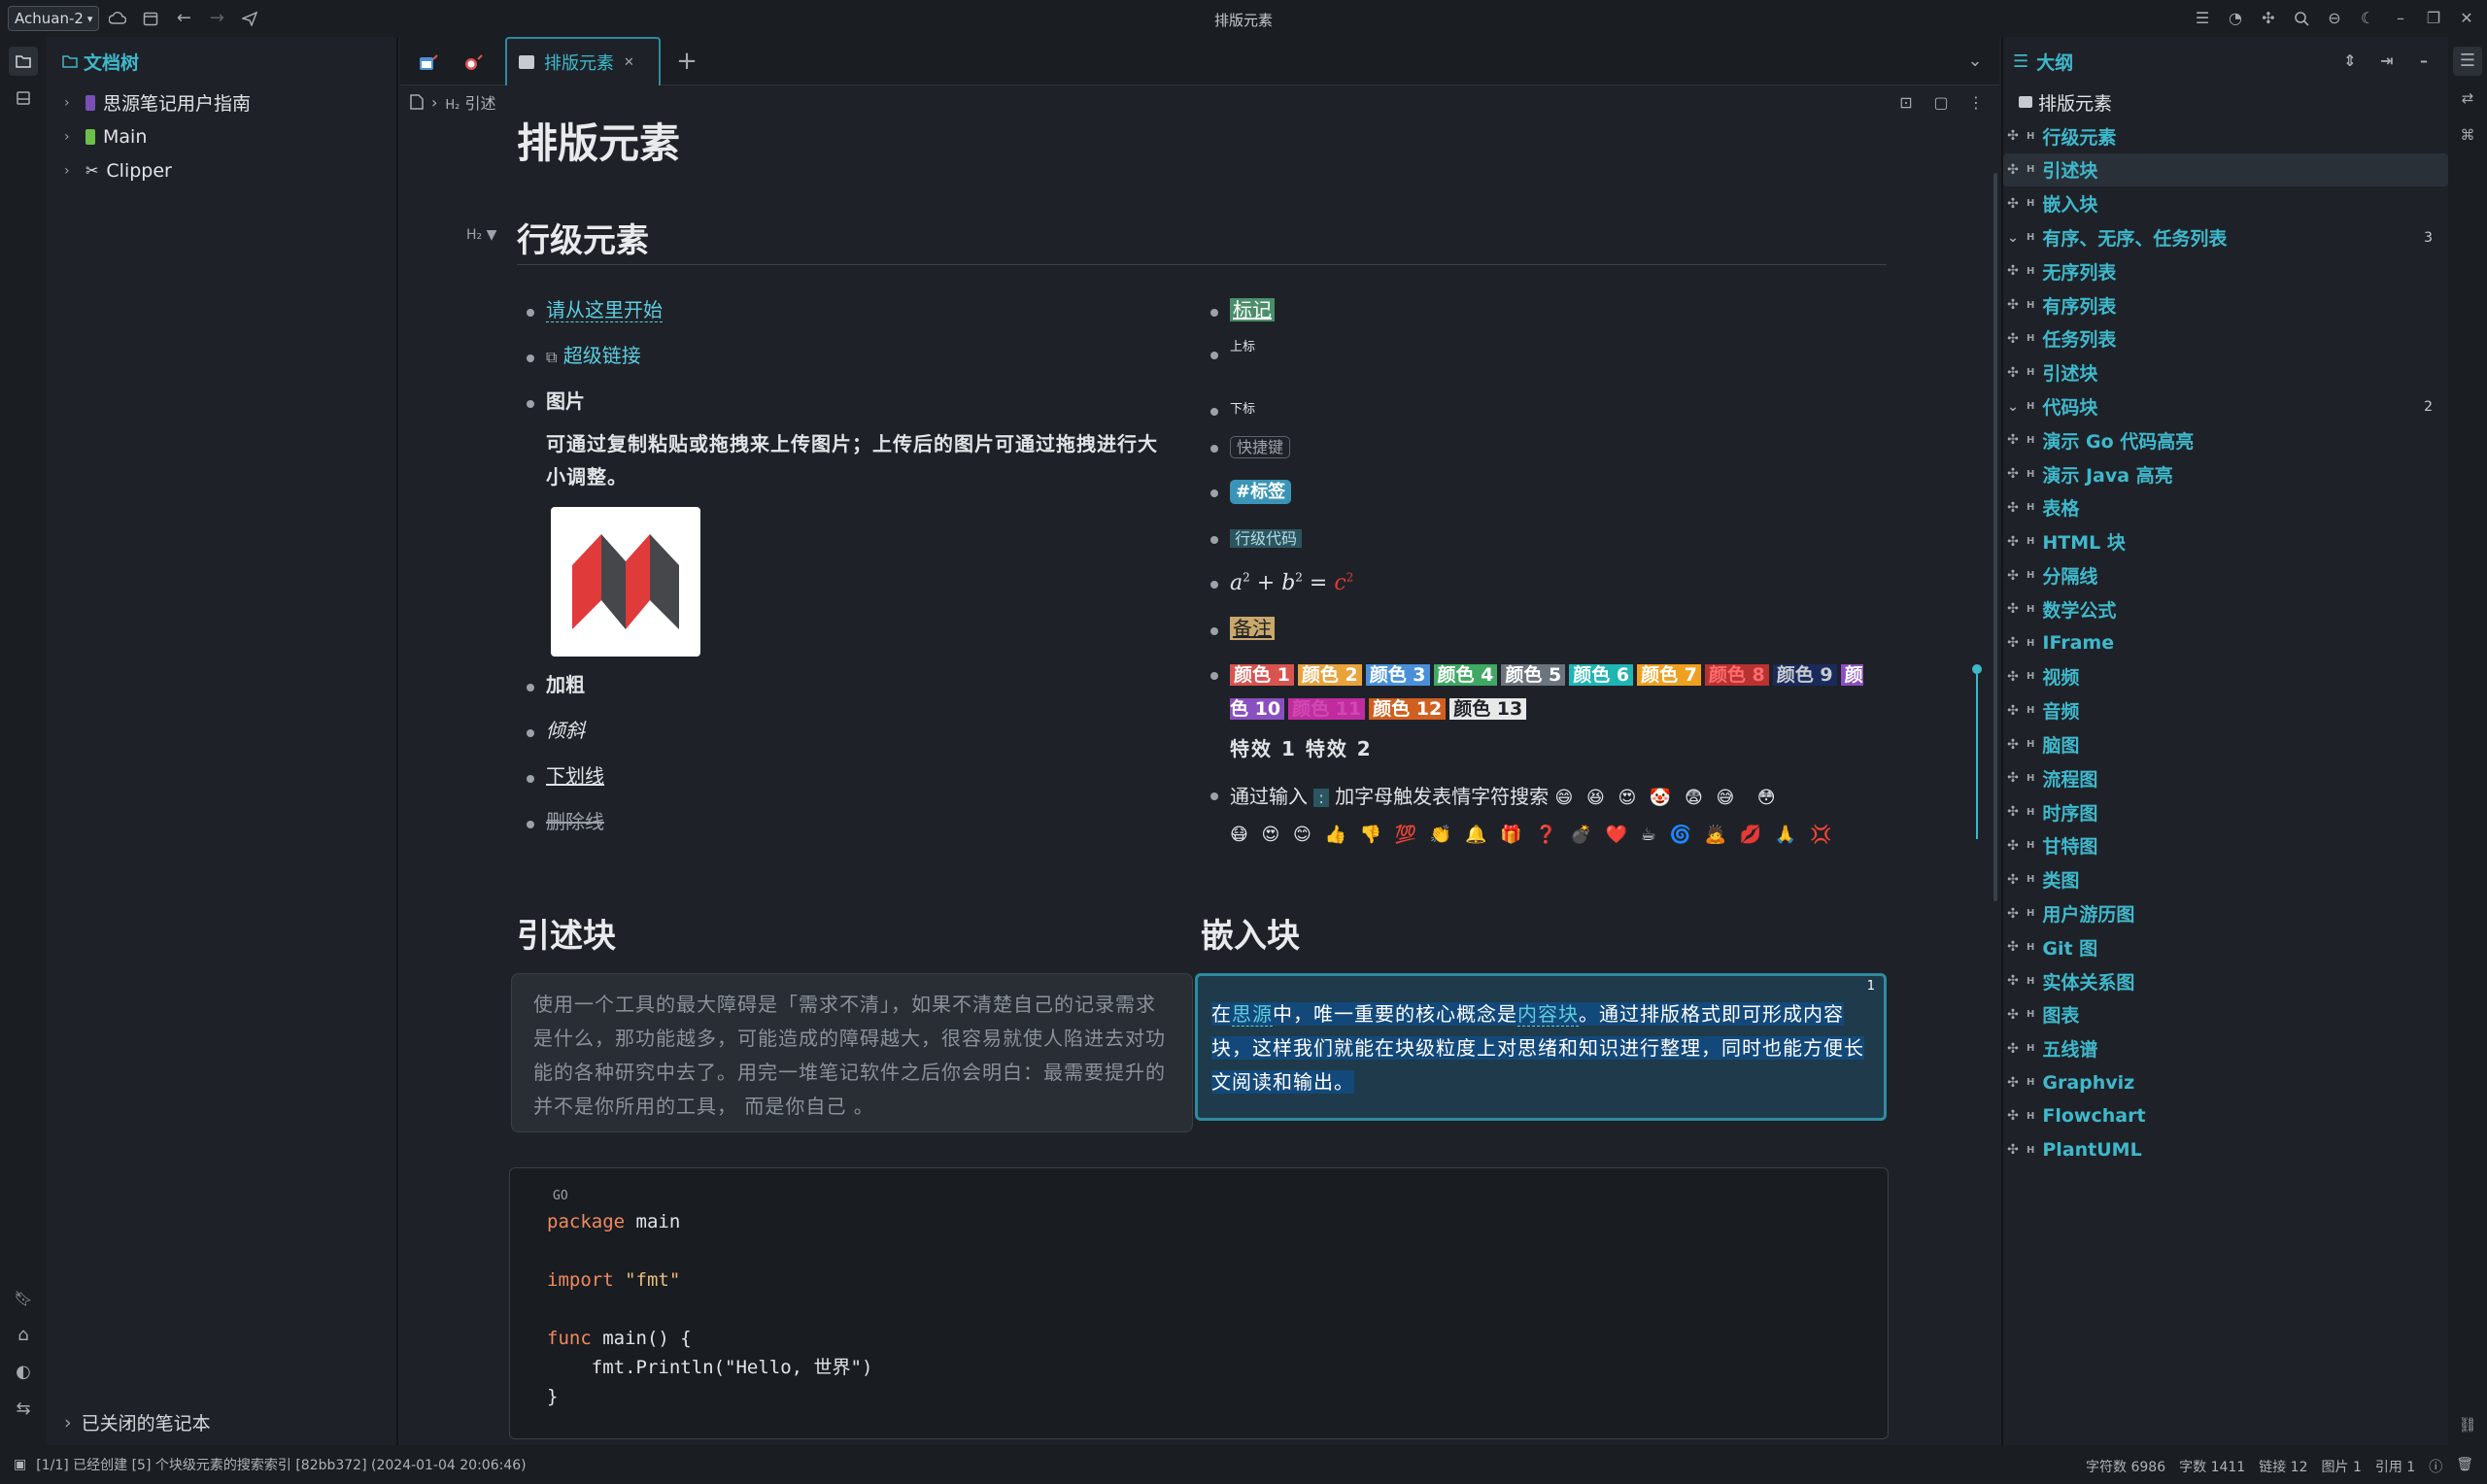  I want to click on unlock-icon: ⊡, so click(1906, 103).